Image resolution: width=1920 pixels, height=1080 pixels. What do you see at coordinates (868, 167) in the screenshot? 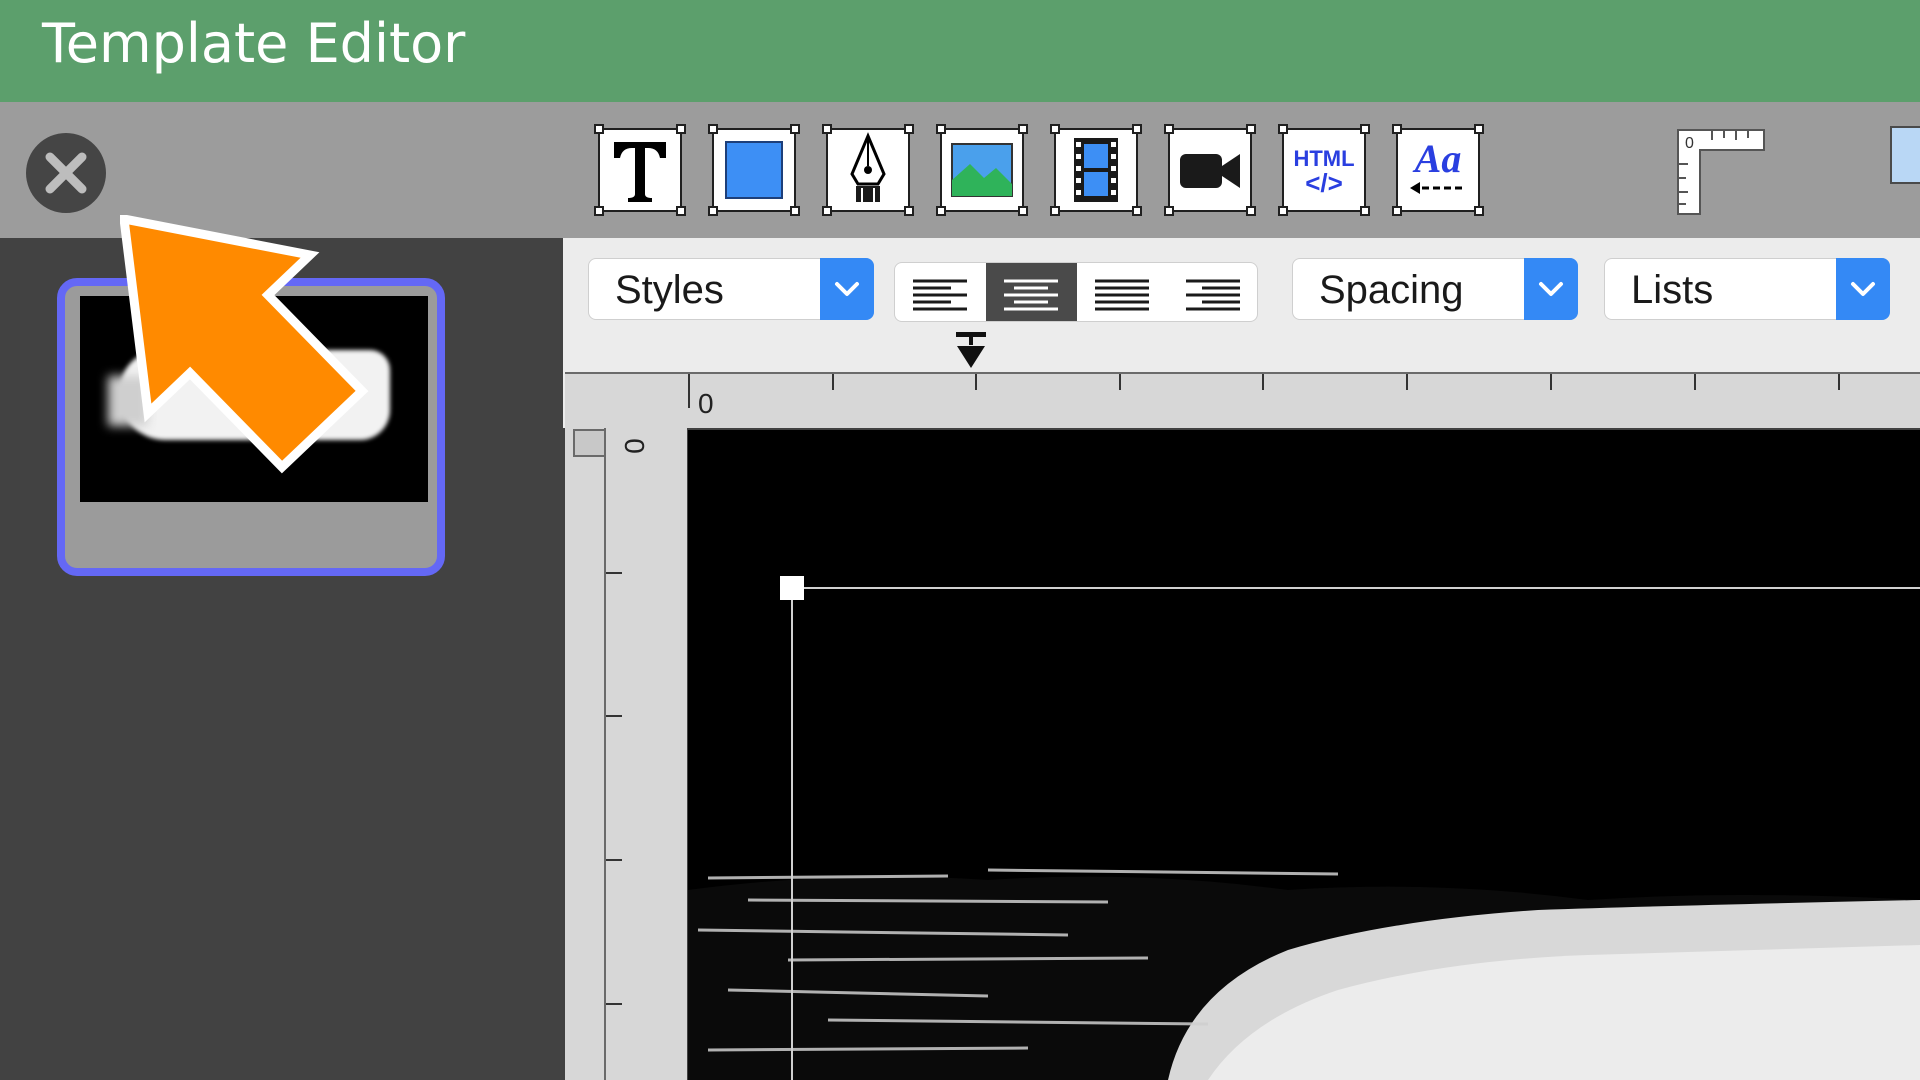
I see `pen-nib-icon` at bounding box center [868, 167].